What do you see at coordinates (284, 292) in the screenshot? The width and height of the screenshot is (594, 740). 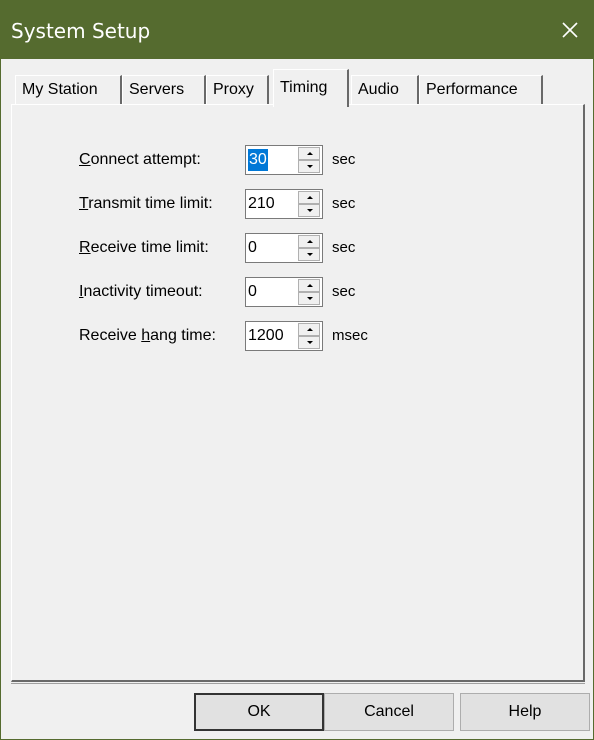 I see `inactivity-timeout-spinner: 0` at bounding box center [284, 292].